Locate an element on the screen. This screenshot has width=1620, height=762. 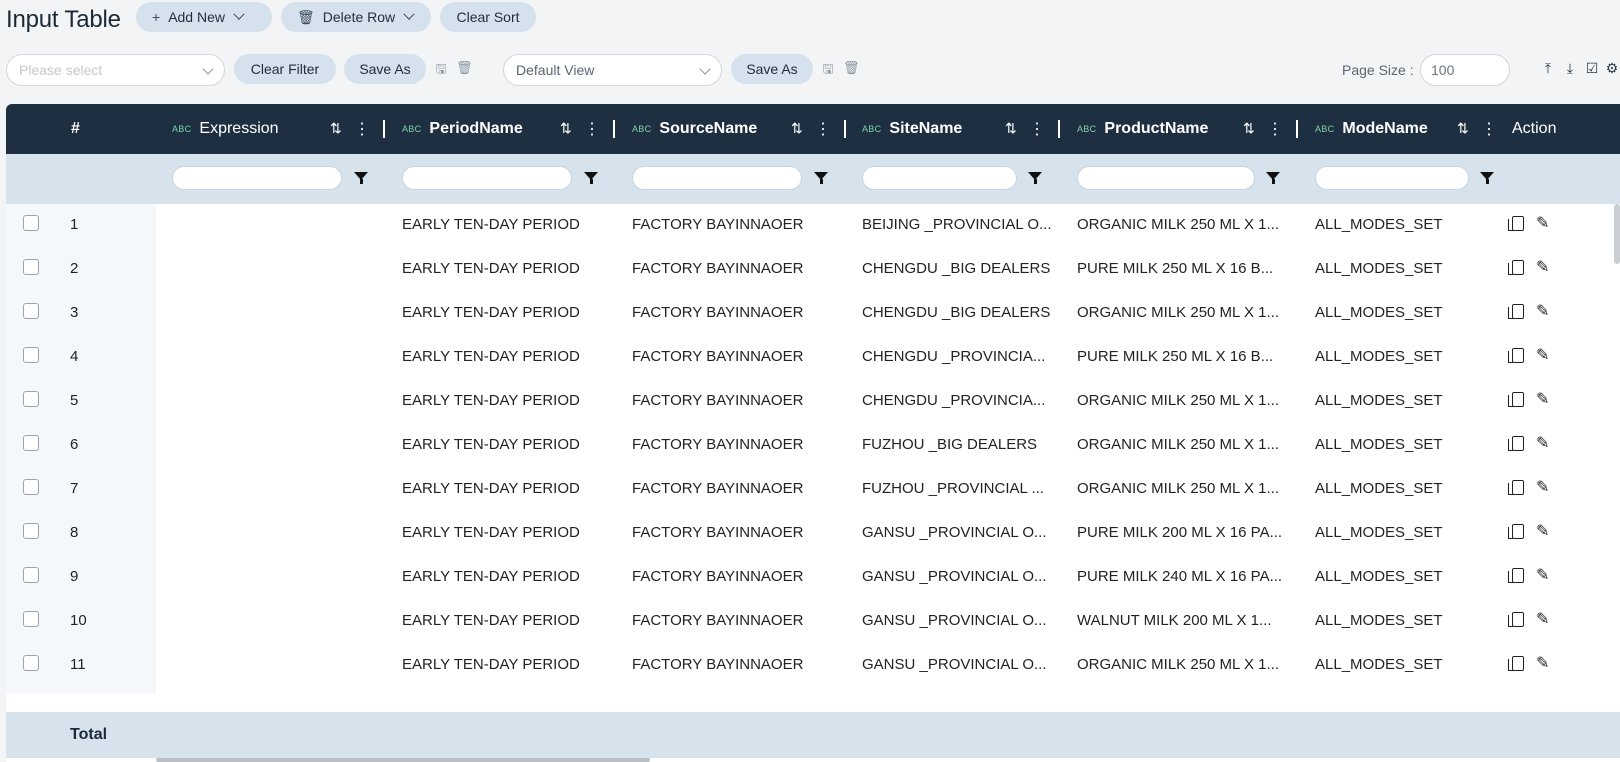
header-sitename: ABC SiteName is located at coordinates (912, 129).